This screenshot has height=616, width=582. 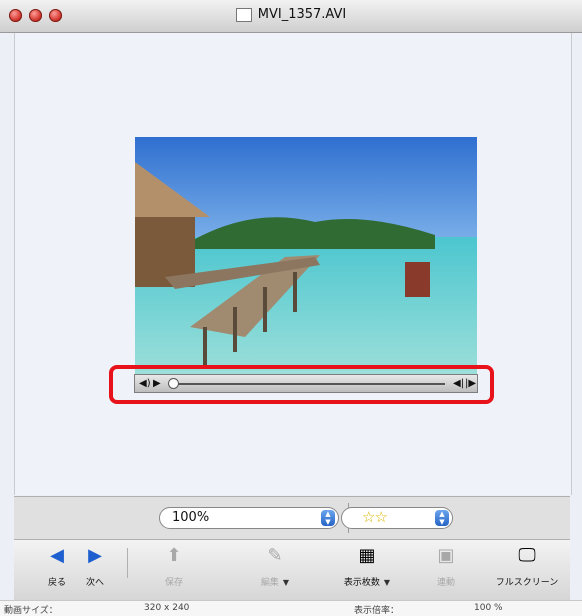 What do you see at coordinates (367, 583) in the screenshot?
I see `display-count-label: 表示枚数 ▼` at bounding box center [367, 583].